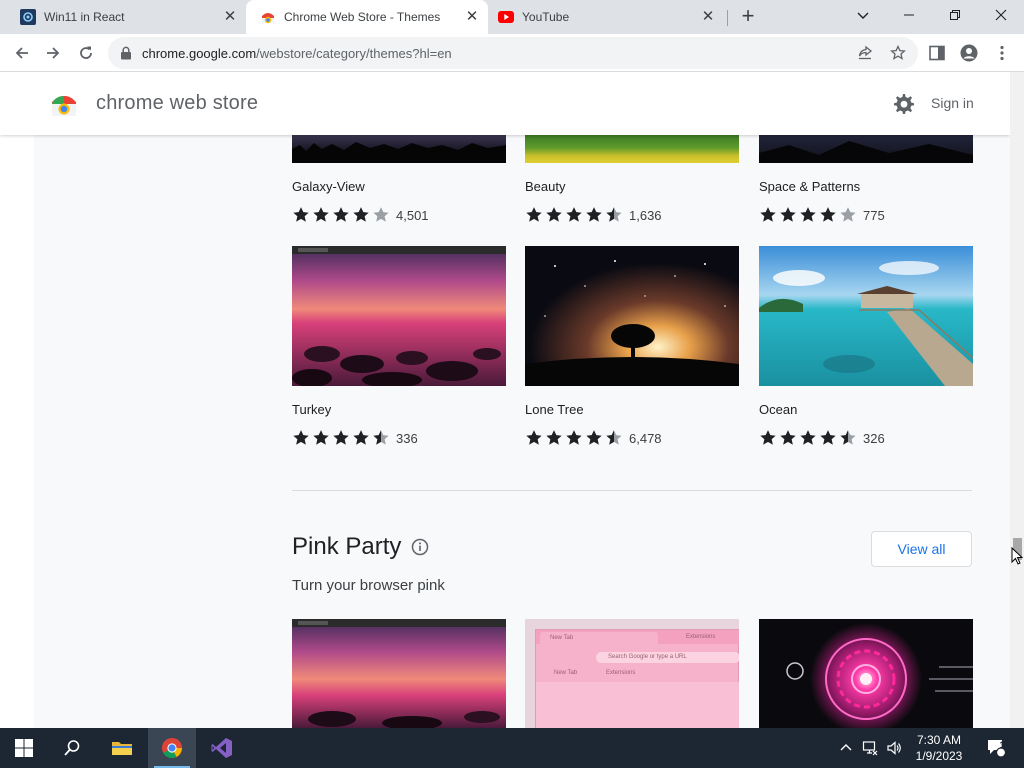 Image resolution: width=1024 pixels, height=768 pixels. I want to click on arrow-left-icon, so click(21, 53).